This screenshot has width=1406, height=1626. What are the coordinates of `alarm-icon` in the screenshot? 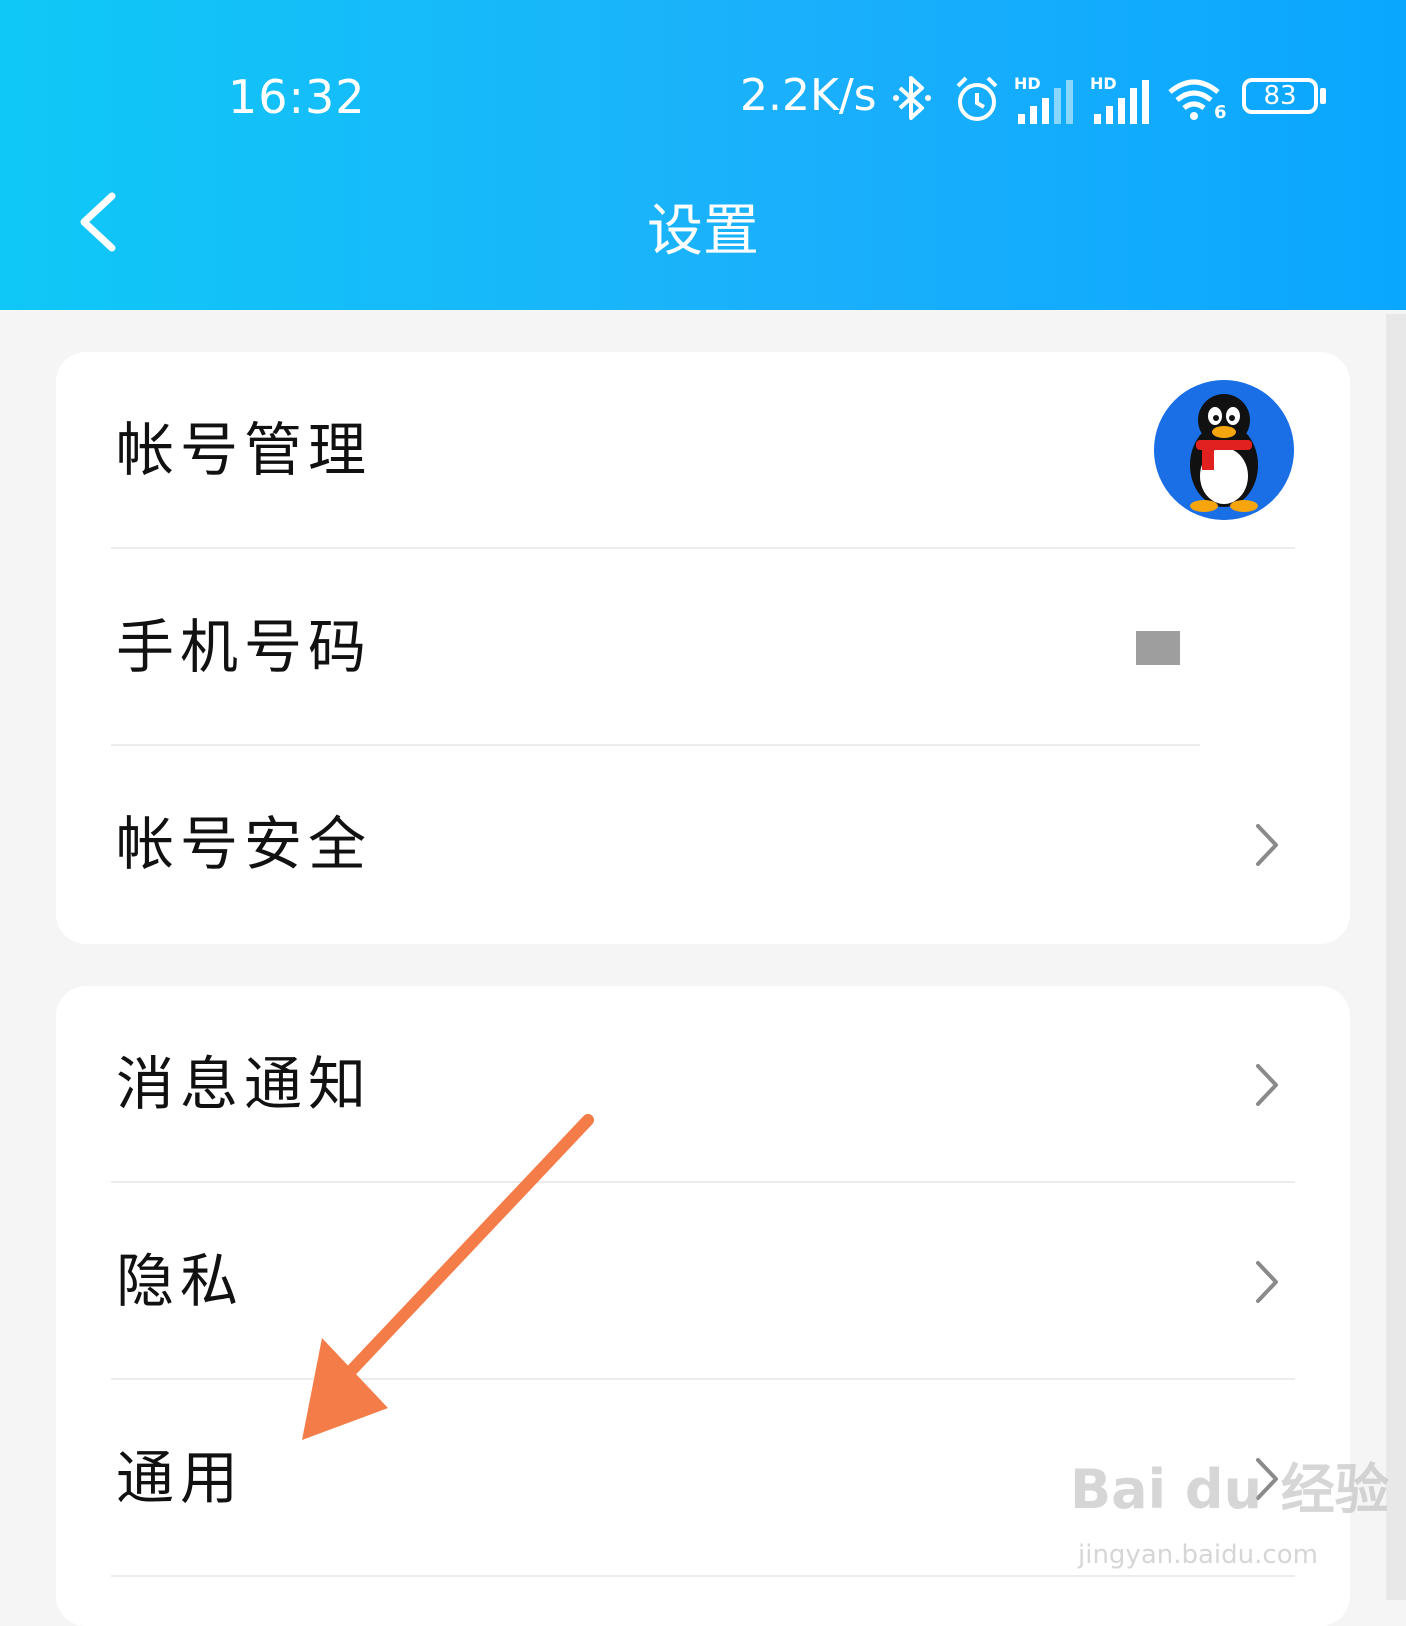 It's located at (977, 98).